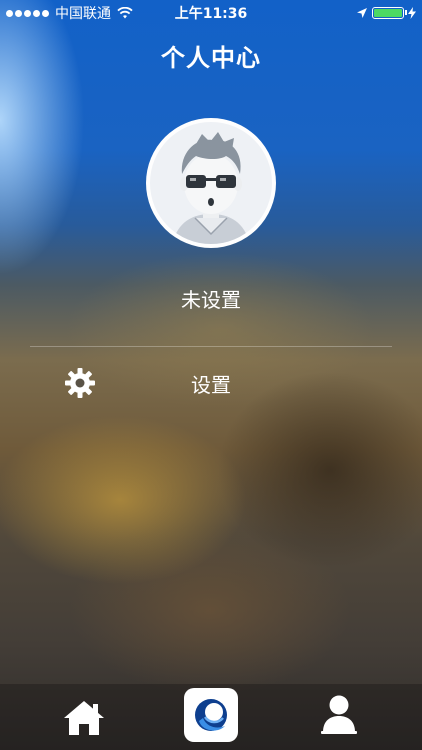 The height and width of the screenshot is (750, 422). Describe the element at coordinates (211, 298) in the screenshot. I see `username: 未设置` at that location.